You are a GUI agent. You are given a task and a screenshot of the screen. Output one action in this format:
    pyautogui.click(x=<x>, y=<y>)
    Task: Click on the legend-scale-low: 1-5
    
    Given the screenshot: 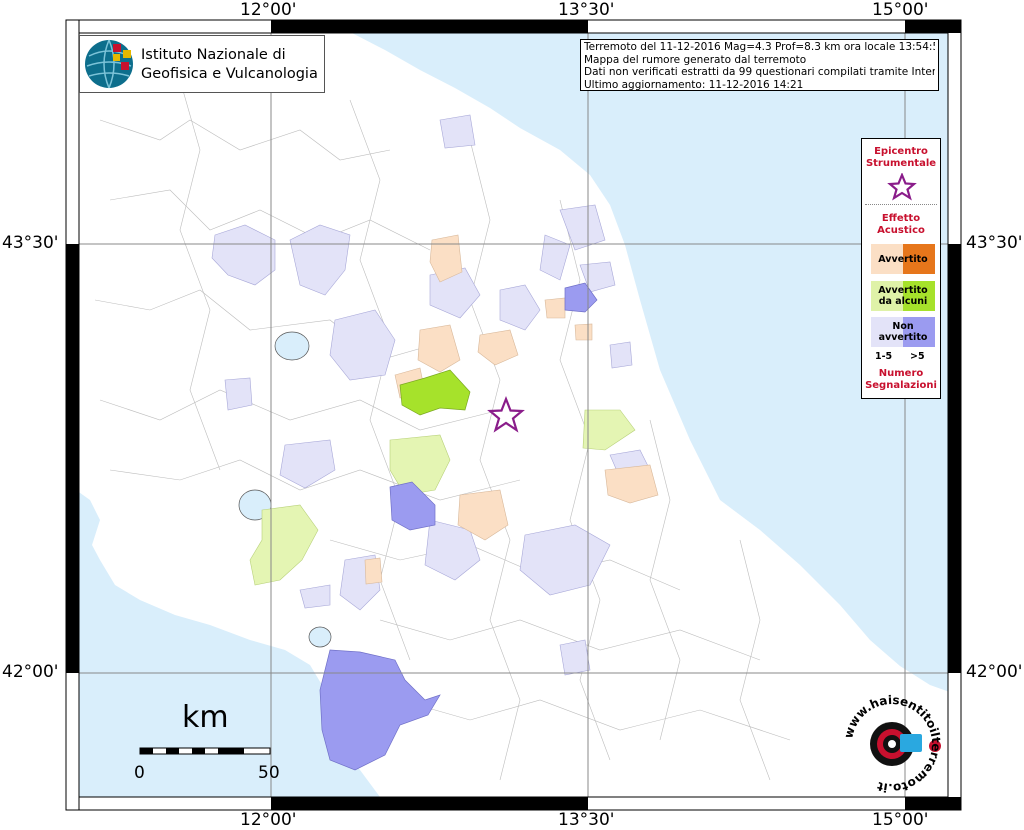 What is the action you would take?
    pyautogui.click(x=884, y=356)
    